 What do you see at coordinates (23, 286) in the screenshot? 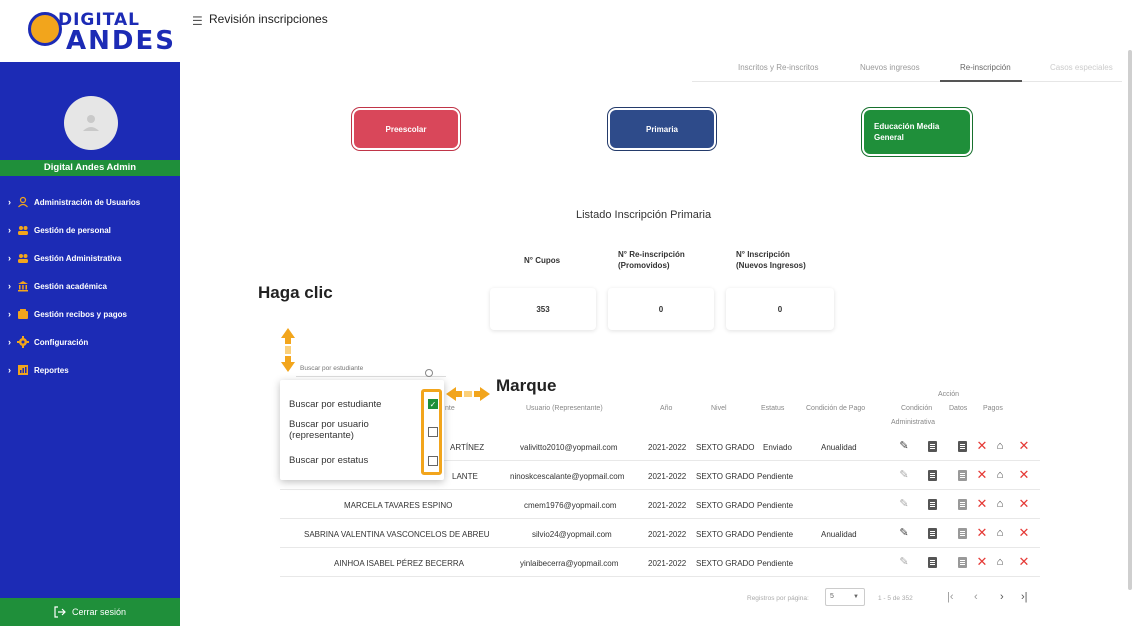
I see `bank-icon` at bounding box center [23, 286].